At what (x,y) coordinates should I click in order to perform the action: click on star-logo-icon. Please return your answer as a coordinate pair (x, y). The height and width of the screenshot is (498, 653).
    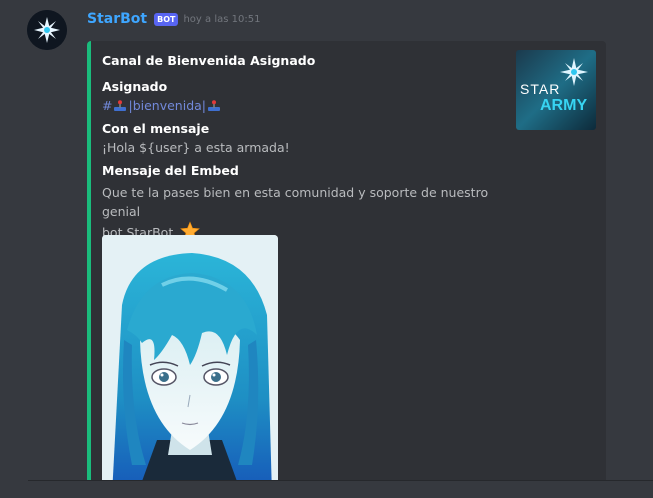
    Looking at the image, I should click on (47, 30).